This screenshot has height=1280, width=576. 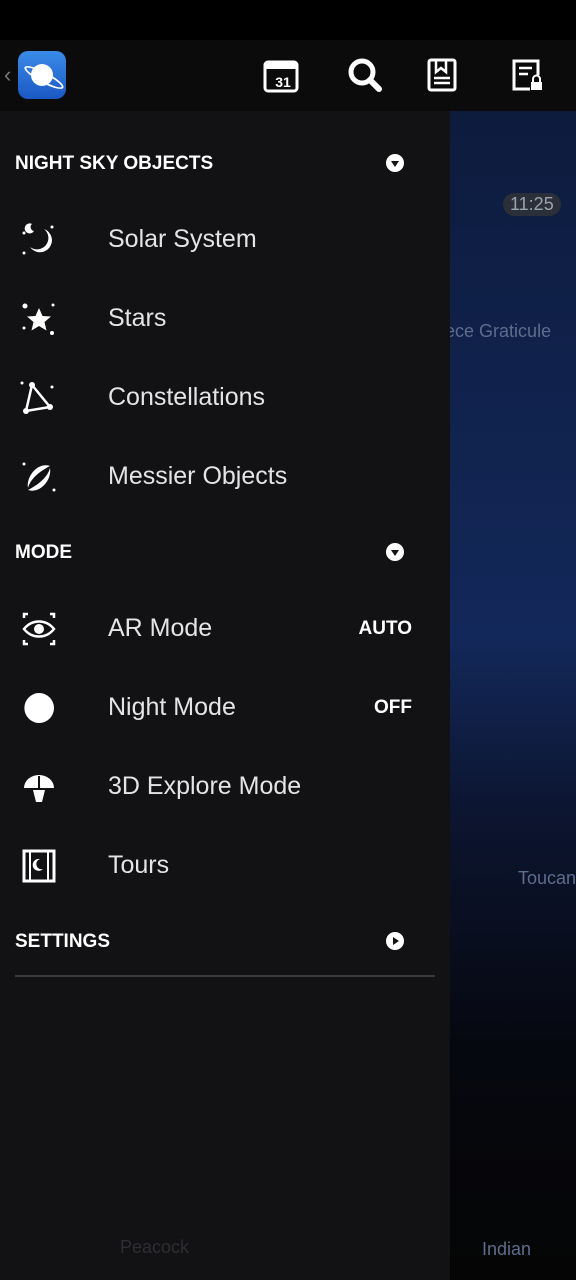 What do you see at coordinates (395, 941) in the screenshot?
I see `chevron-right-icon` at bounding box center [395, 941].